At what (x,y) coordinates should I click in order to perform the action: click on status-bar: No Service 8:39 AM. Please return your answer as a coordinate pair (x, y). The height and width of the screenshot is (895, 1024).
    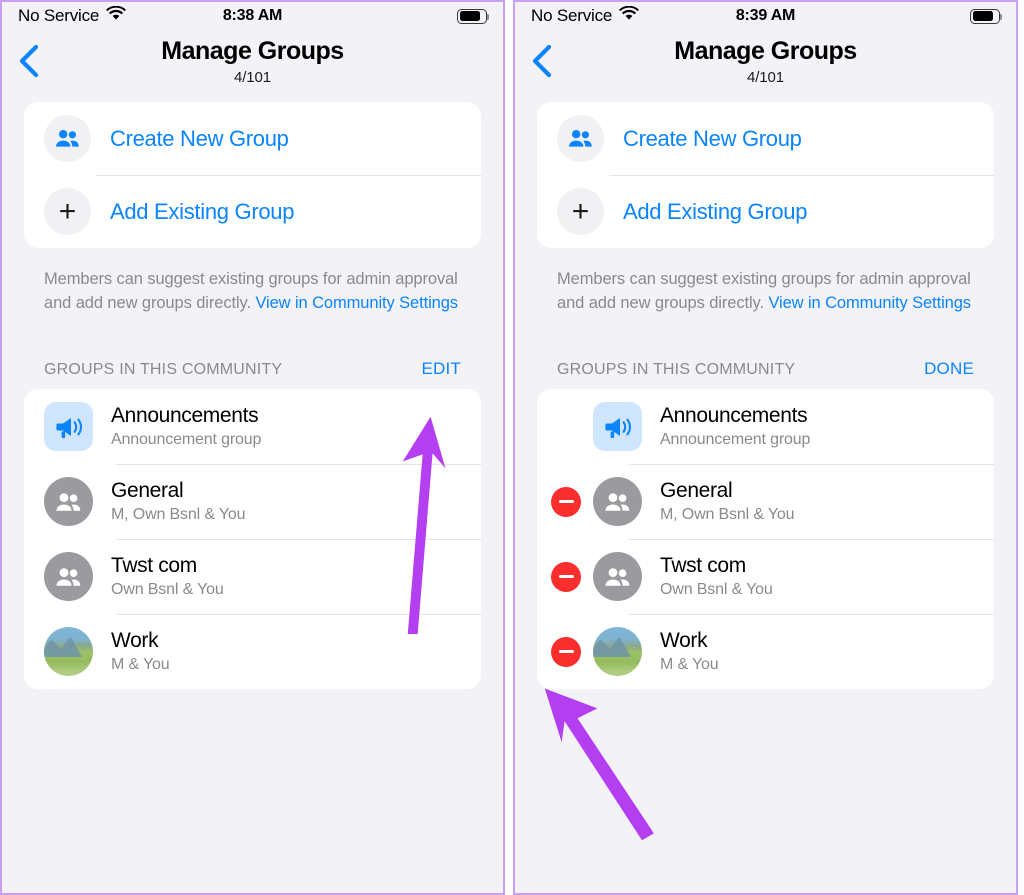
    Looking at the image, I should click on (765, 16).